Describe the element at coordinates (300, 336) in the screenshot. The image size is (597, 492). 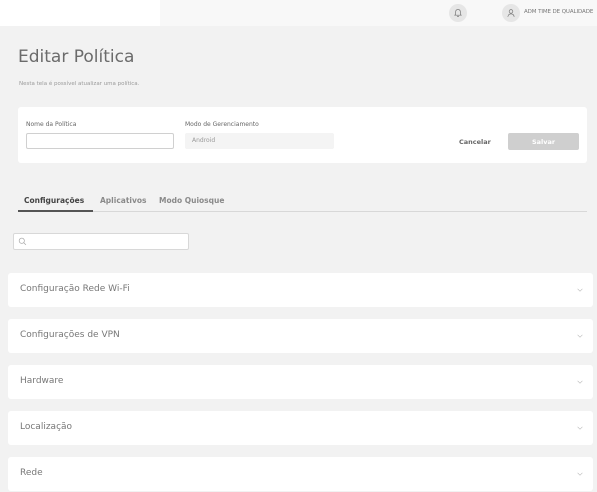
I see `section-vpn: Configurações de VPN` at that location.